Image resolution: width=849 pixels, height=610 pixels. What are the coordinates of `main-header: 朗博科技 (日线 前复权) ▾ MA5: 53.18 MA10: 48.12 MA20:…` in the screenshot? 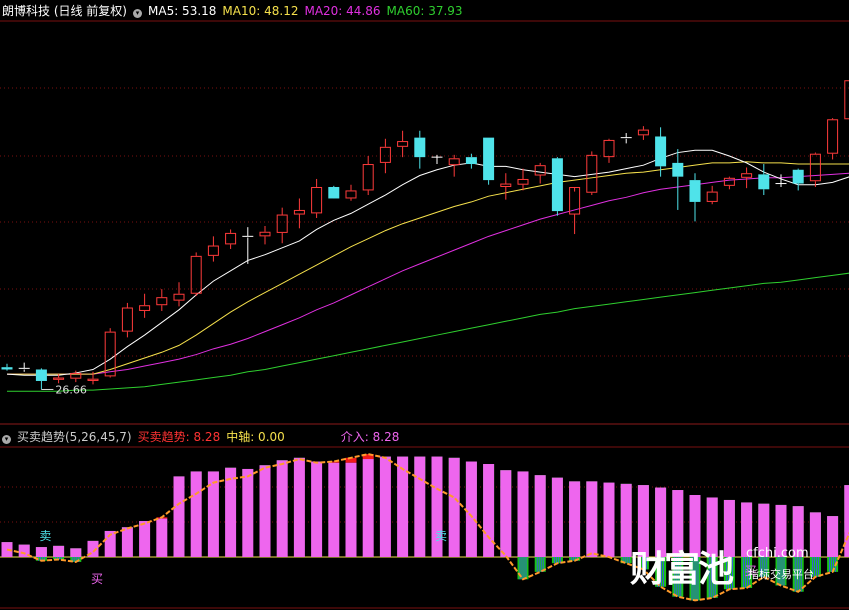 It's located at (235, 10).